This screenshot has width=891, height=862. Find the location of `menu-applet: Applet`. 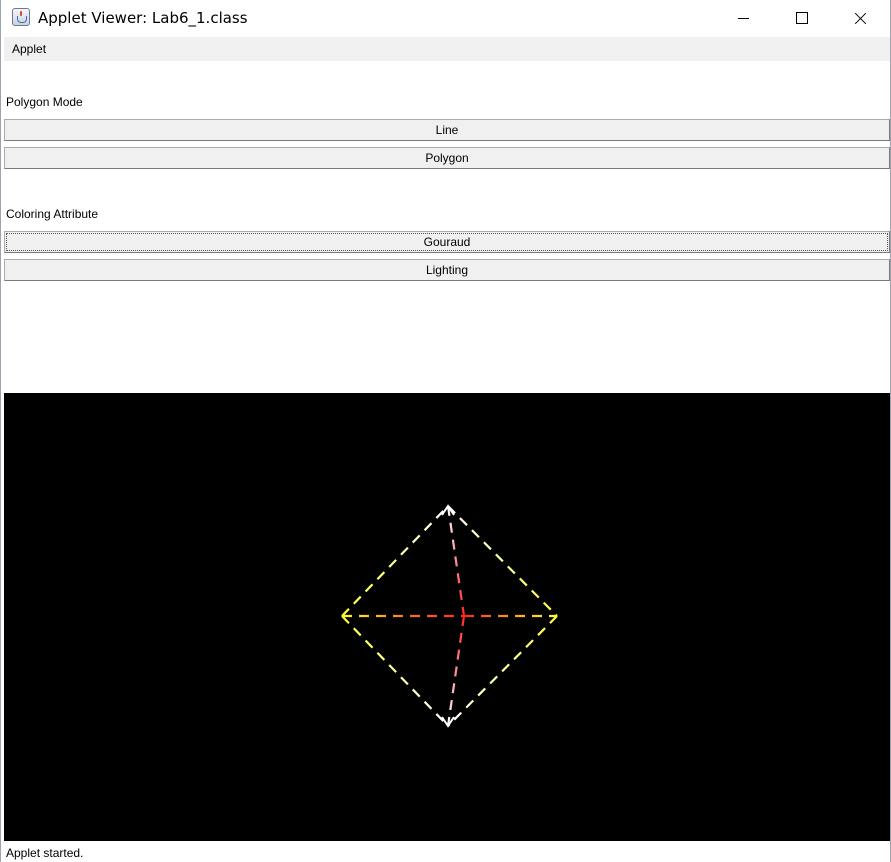

menu-applet: Applet is located at coordinates (29, 49).